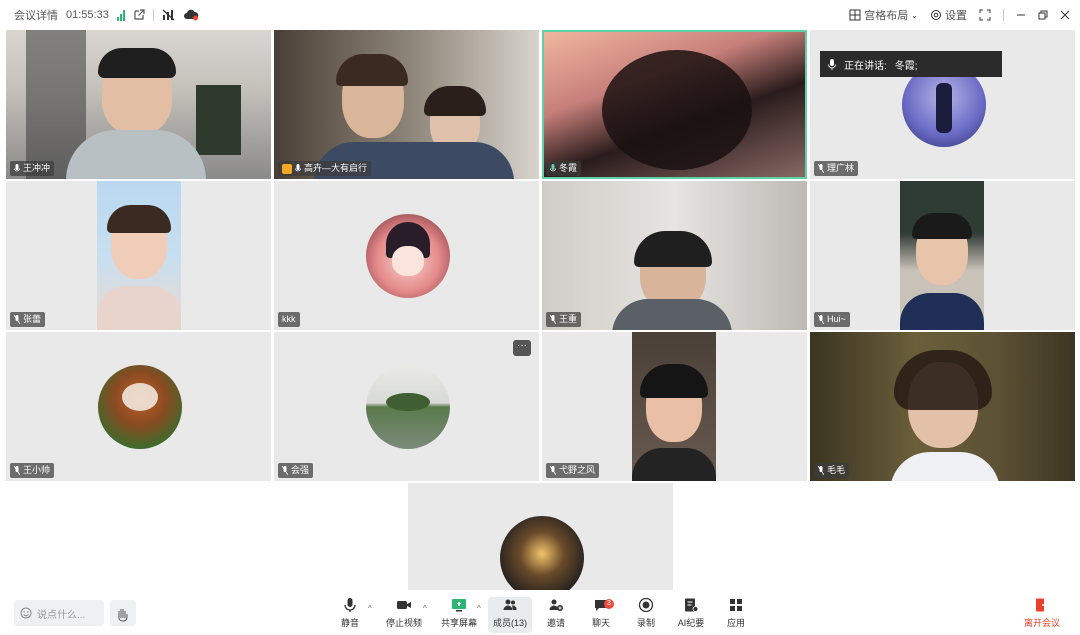 The width and height of the screenshot is (1080, 635). I want to click on apps-label: 应用, so click(735, 623).